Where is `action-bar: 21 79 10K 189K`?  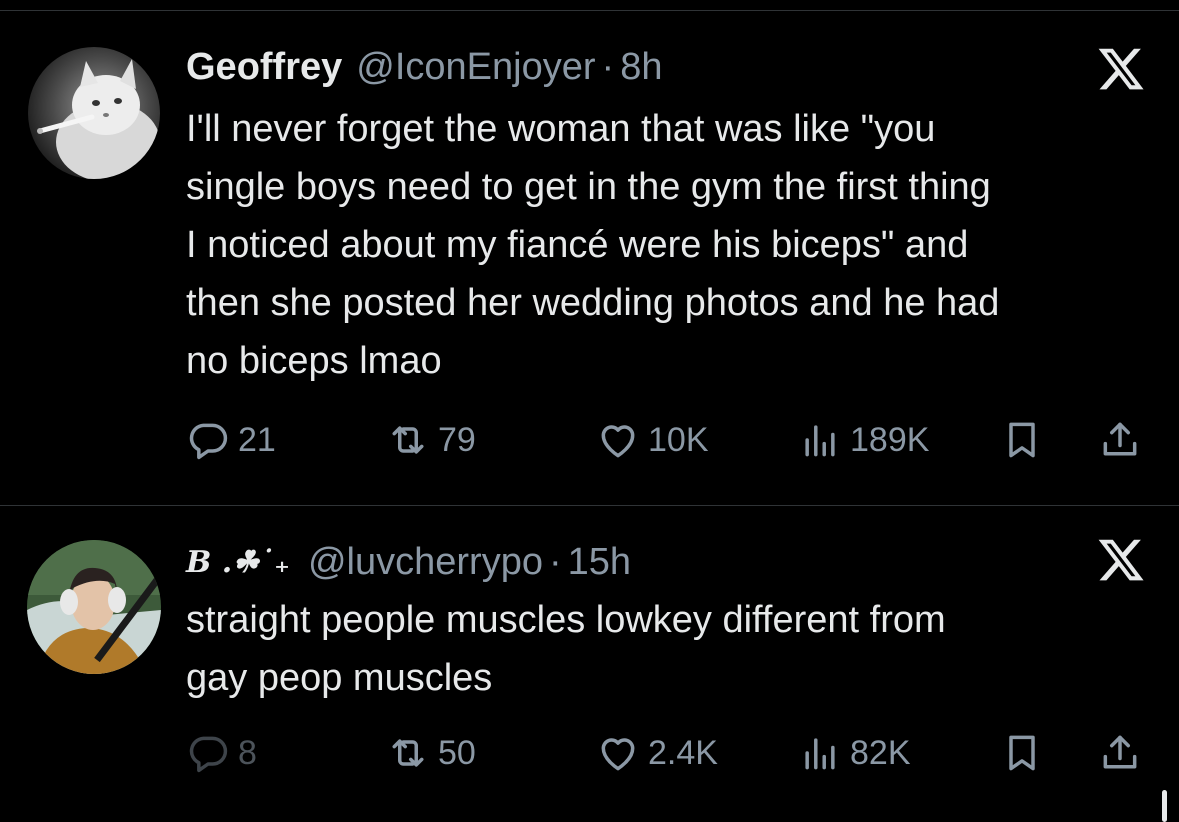 action-bar: 21 79 10K 189K is located at coordinates (671, 440).